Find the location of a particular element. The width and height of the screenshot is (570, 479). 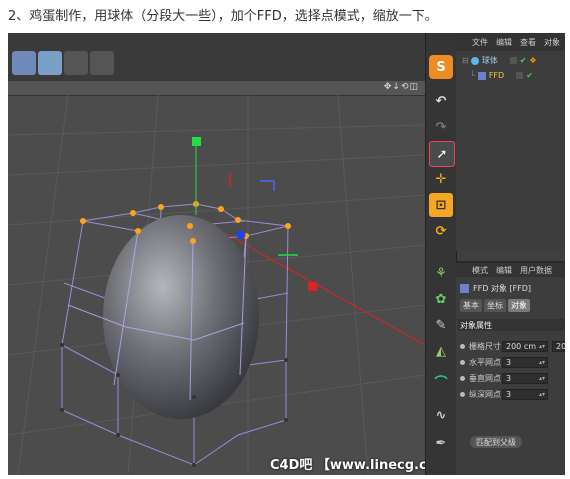

object-properties-section: 对象属性 is located at coordinates (511, 325).